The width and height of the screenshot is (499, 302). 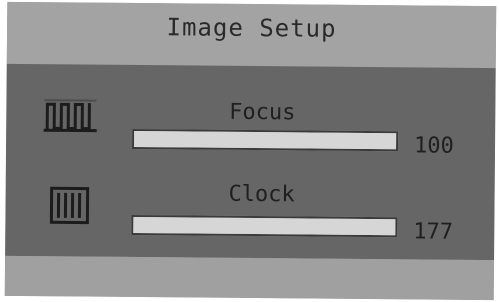 What do you see at coordinates (251, 28) in the screenshot?
I see `window-title: Image Setup` at bounding box center [251, 28].